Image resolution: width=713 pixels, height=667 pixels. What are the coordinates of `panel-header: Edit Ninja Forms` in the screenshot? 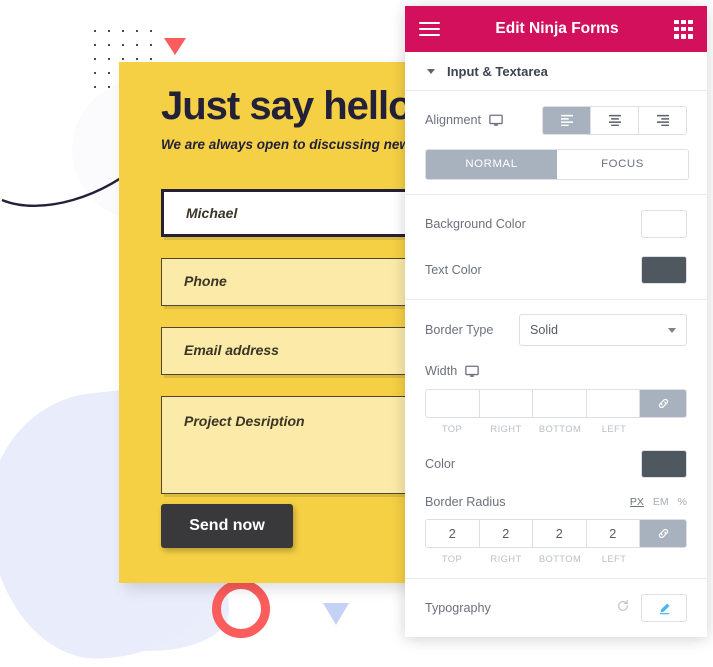 It's located at (556, 29).